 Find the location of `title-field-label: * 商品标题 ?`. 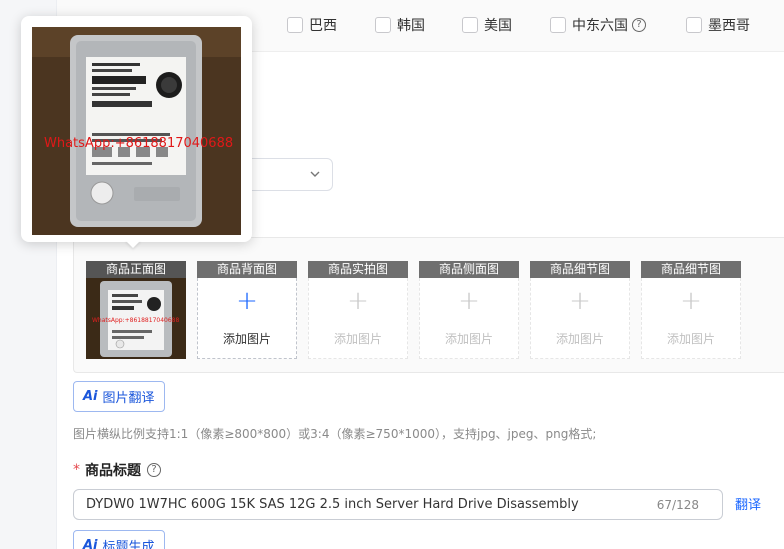

title-field-label: * 商品标题 ? is located at coordinates (117, 470).